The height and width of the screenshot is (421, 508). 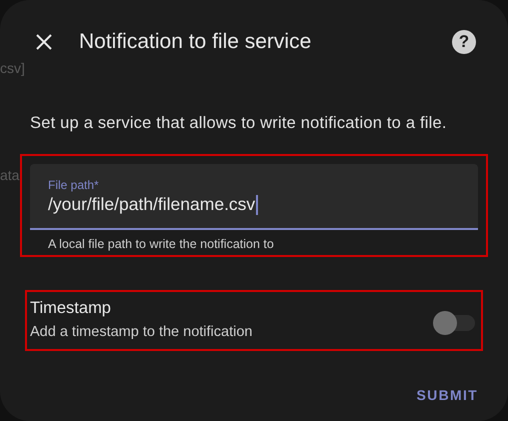 What do you see at coordinates (161, 244) in the screenshot?
I see `helper-text: A local file path to write the notification to` at bounding box center [161, 244].